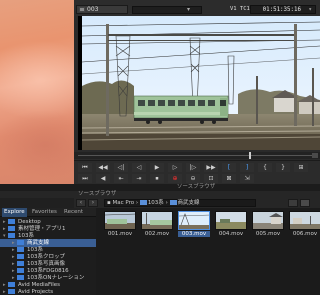 This screenshot has height=295, width=320. I want to click on back-button: ‹, so click(81, 203).